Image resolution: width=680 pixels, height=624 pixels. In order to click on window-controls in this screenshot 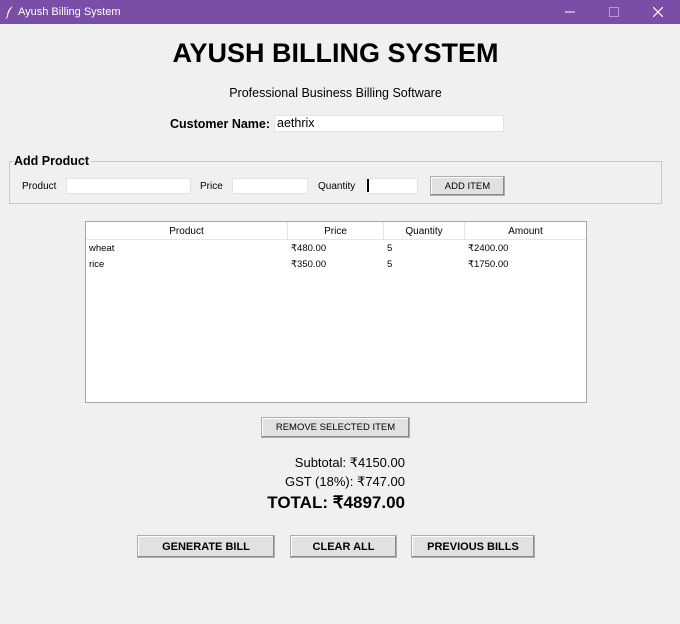, I will do `click(614, 12)`.